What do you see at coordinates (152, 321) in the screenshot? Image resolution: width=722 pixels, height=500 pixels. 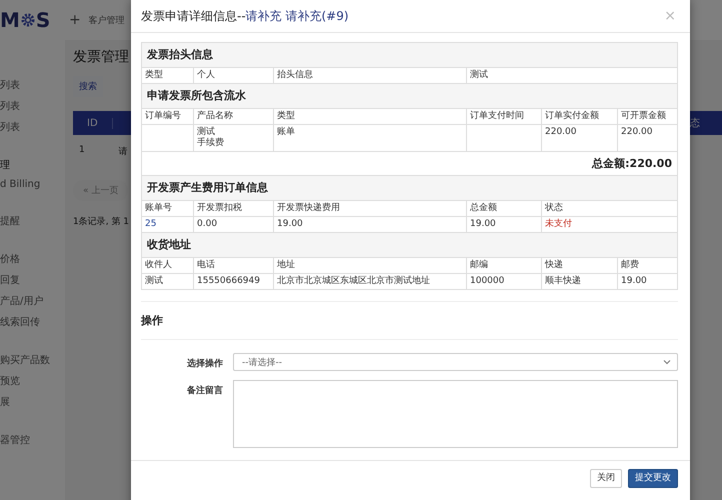 I see `section-heading: 操作` at bounding box center [152, 321].